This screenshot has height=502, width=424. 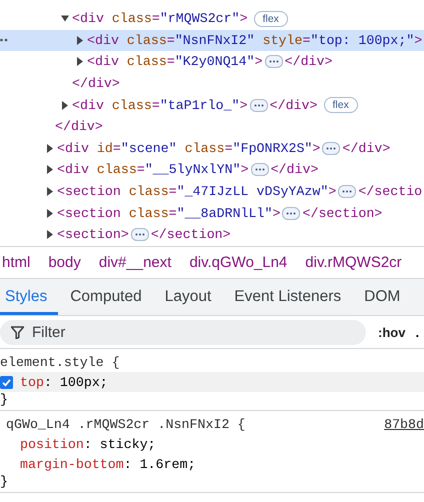 I want to click on node-row: <div id="scene" class="FpONRX2S"> </div>, so click(x=212, y=149).